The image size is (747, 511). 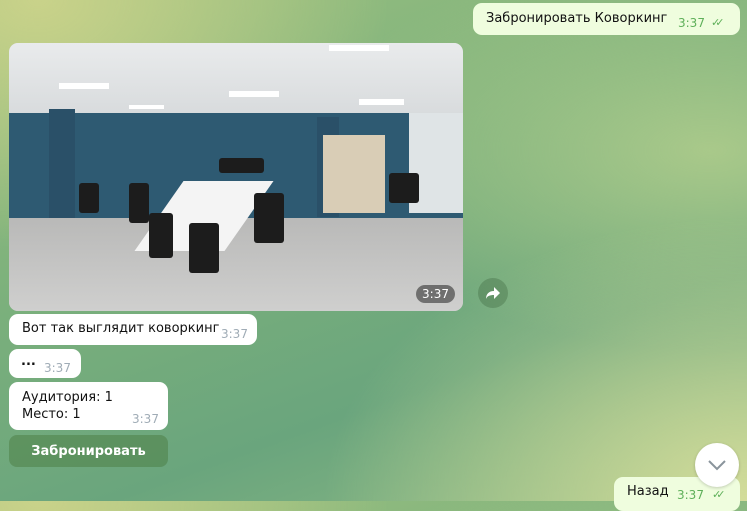 What do you see at coordinates (121, 328) in the screenshot?
I see `message-text: Вот так выглядит коворкинг` at bounding box center [121, 328].